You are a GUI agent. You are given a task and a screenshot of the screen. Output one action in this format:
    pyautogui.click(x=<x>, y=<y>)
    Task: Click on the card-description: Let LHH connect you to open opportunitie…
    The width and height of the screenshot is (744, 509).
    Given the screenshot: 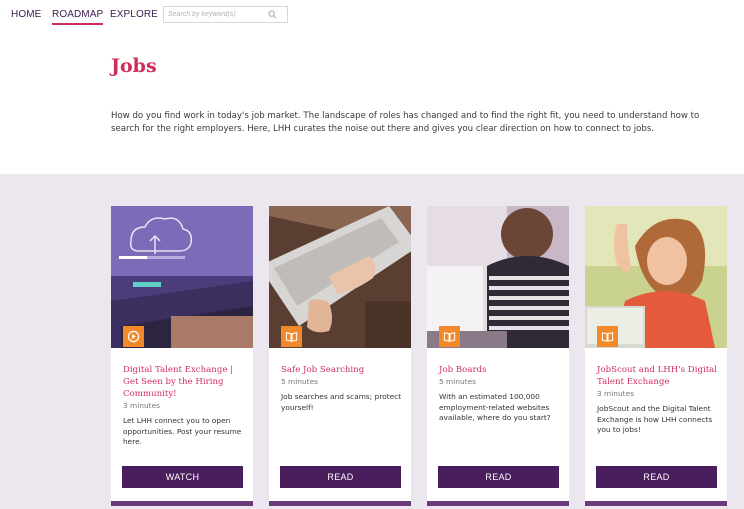 What is the action you would take?
    pyautogui.click(x=182, y=431)
    